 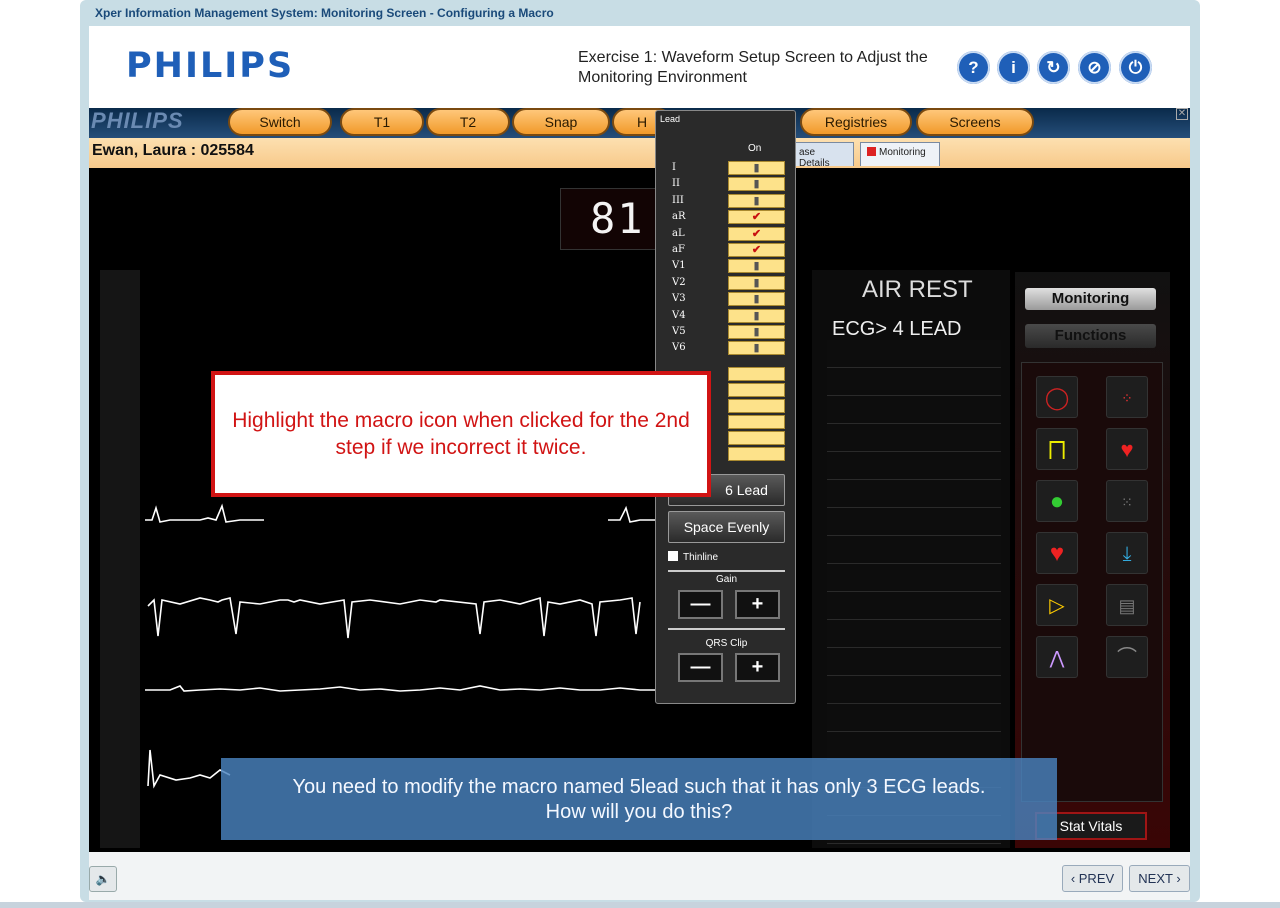 What do you see at coordinates (727, 316) in the screenshot?
I see `lead-row-v4: V4 ▮` at bounding box center [727, 316].